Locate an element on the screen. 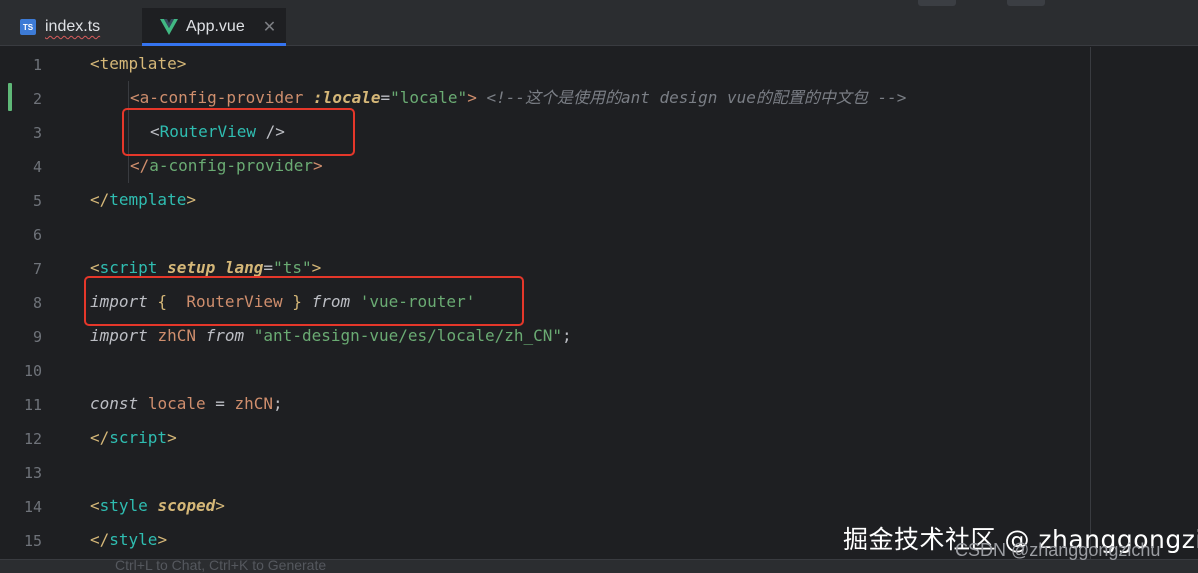 The height and width of the screenshot is (573, 1198). tab-label: index.ts is located at coordinates (73, 26).